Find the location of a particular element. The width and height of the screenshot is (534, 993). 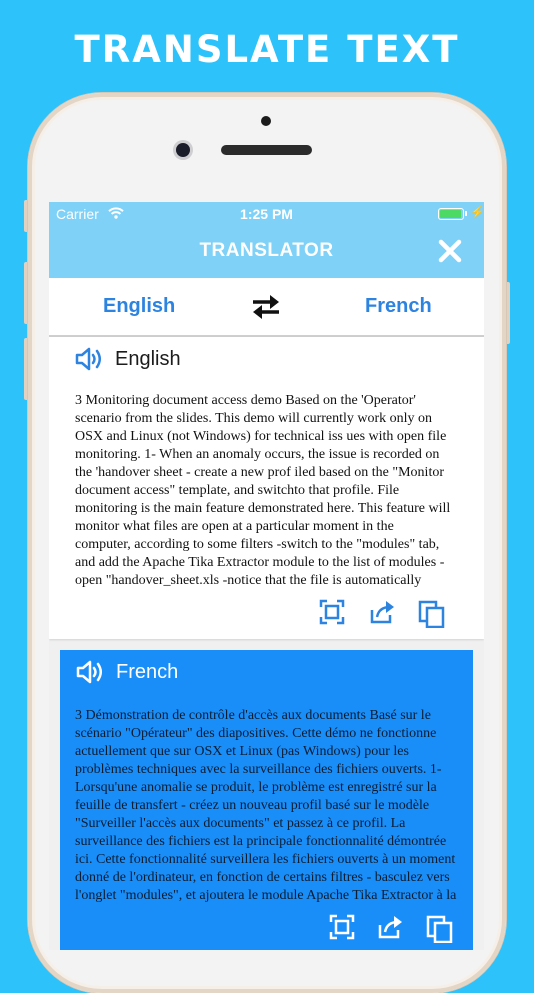

status-time: 1:25 PM is located at coordinates (266, 214).